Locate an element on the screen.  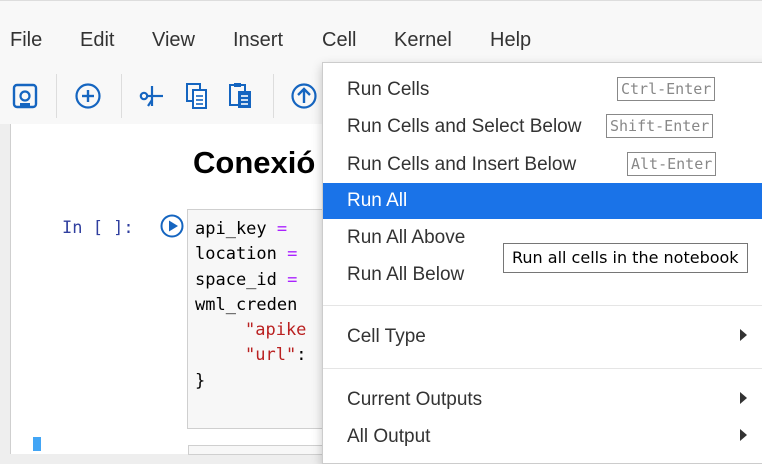
next-cell-editor is located at coordinates (259, 450).